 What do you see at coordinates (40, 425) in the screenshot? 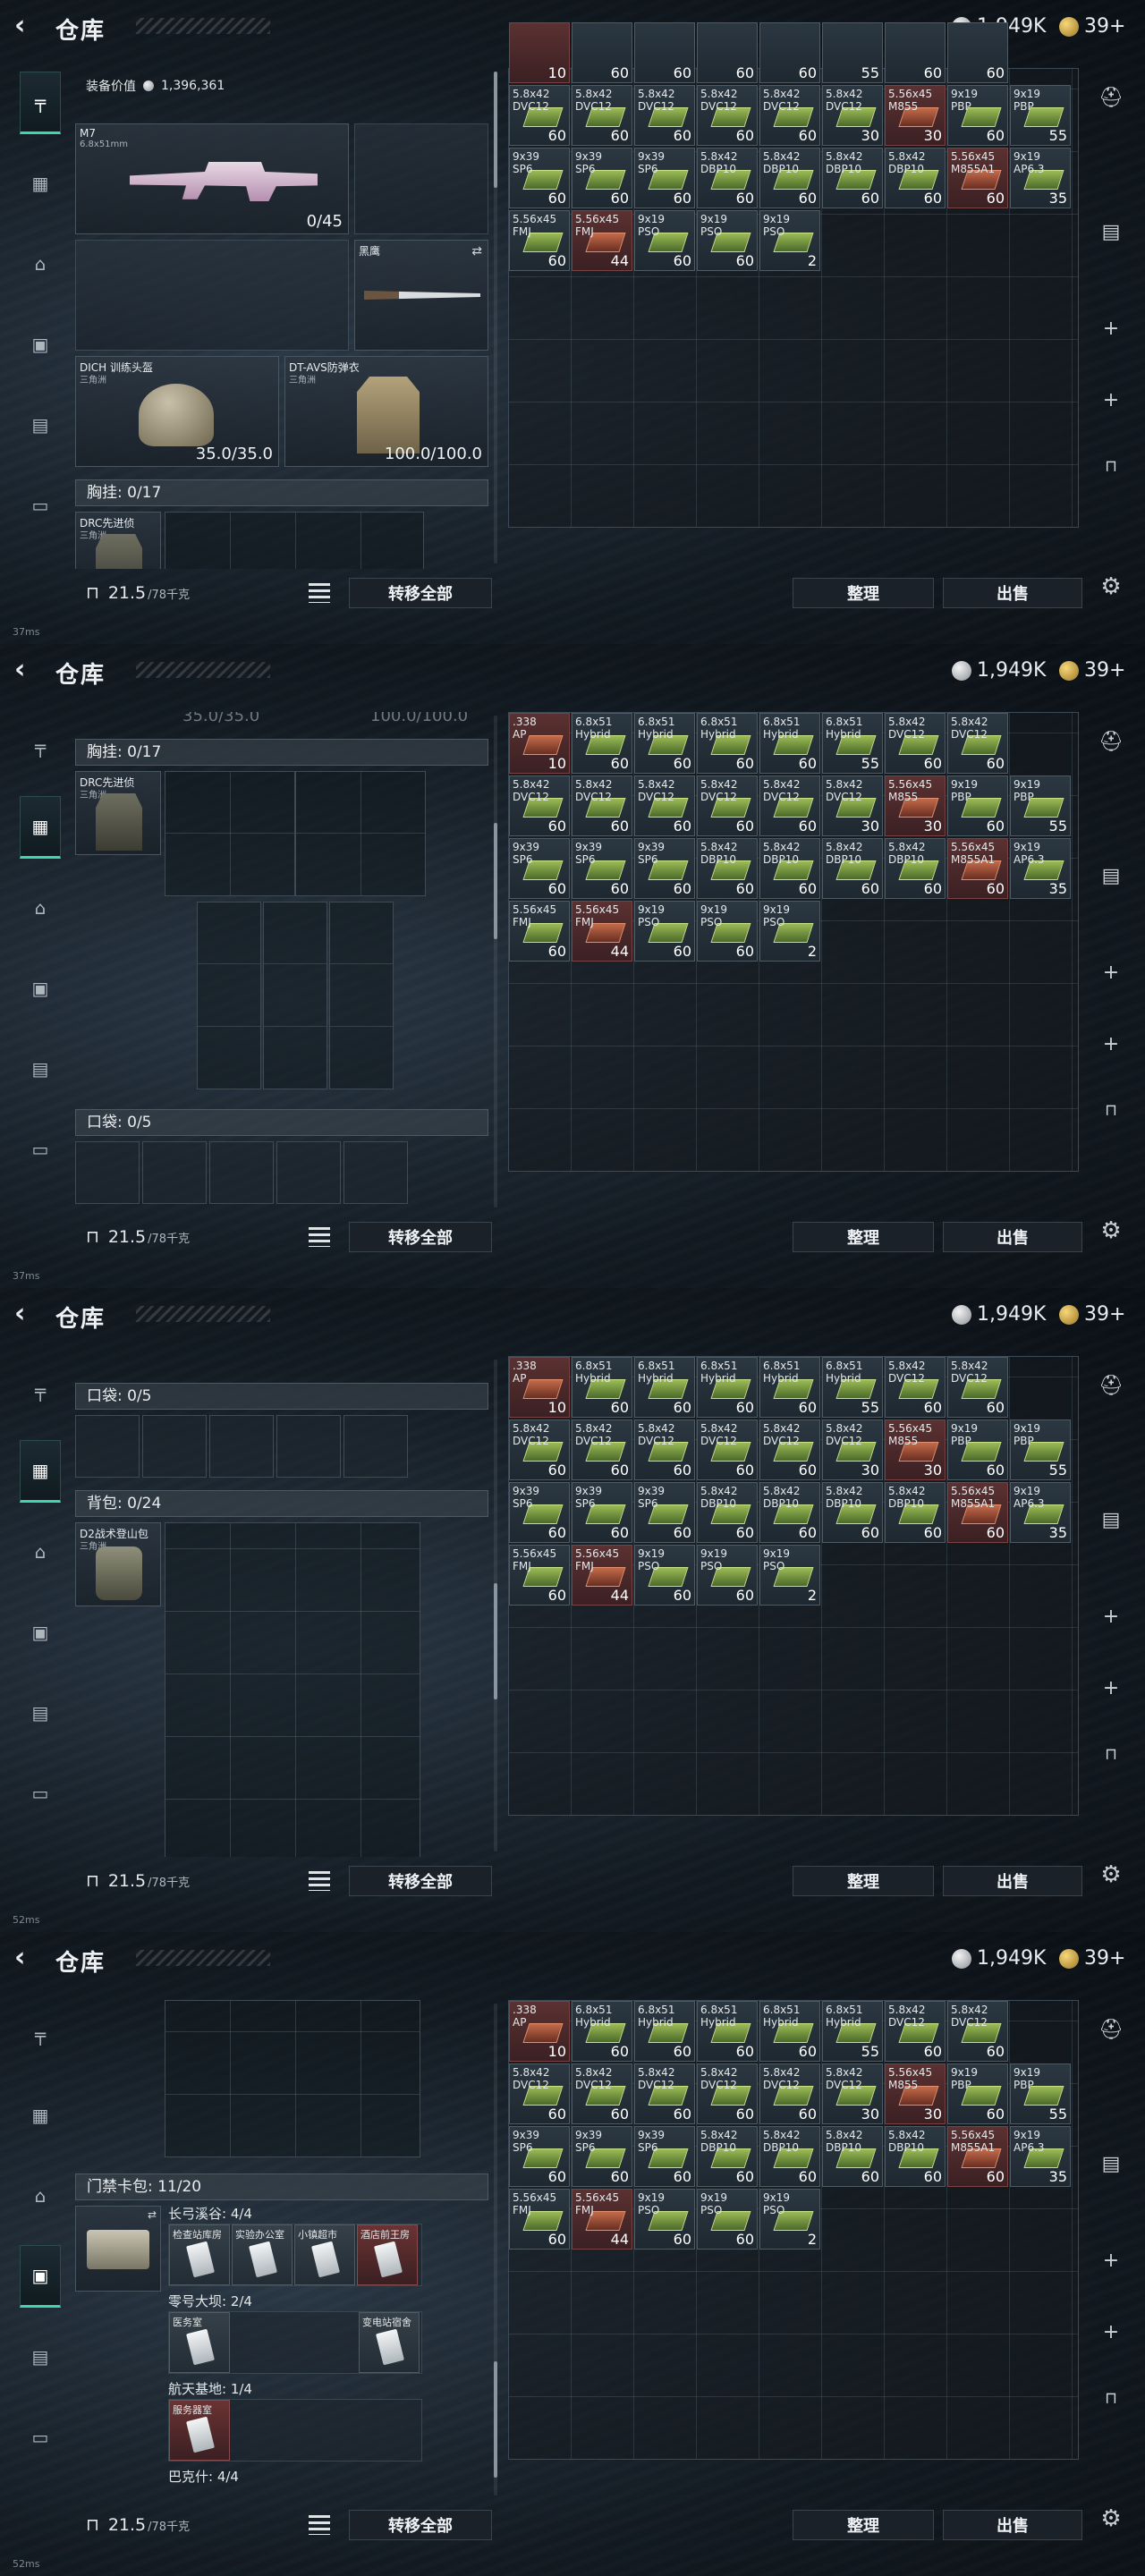
I see `storage-box-icon: ▤` at bounding box center [40, 425].